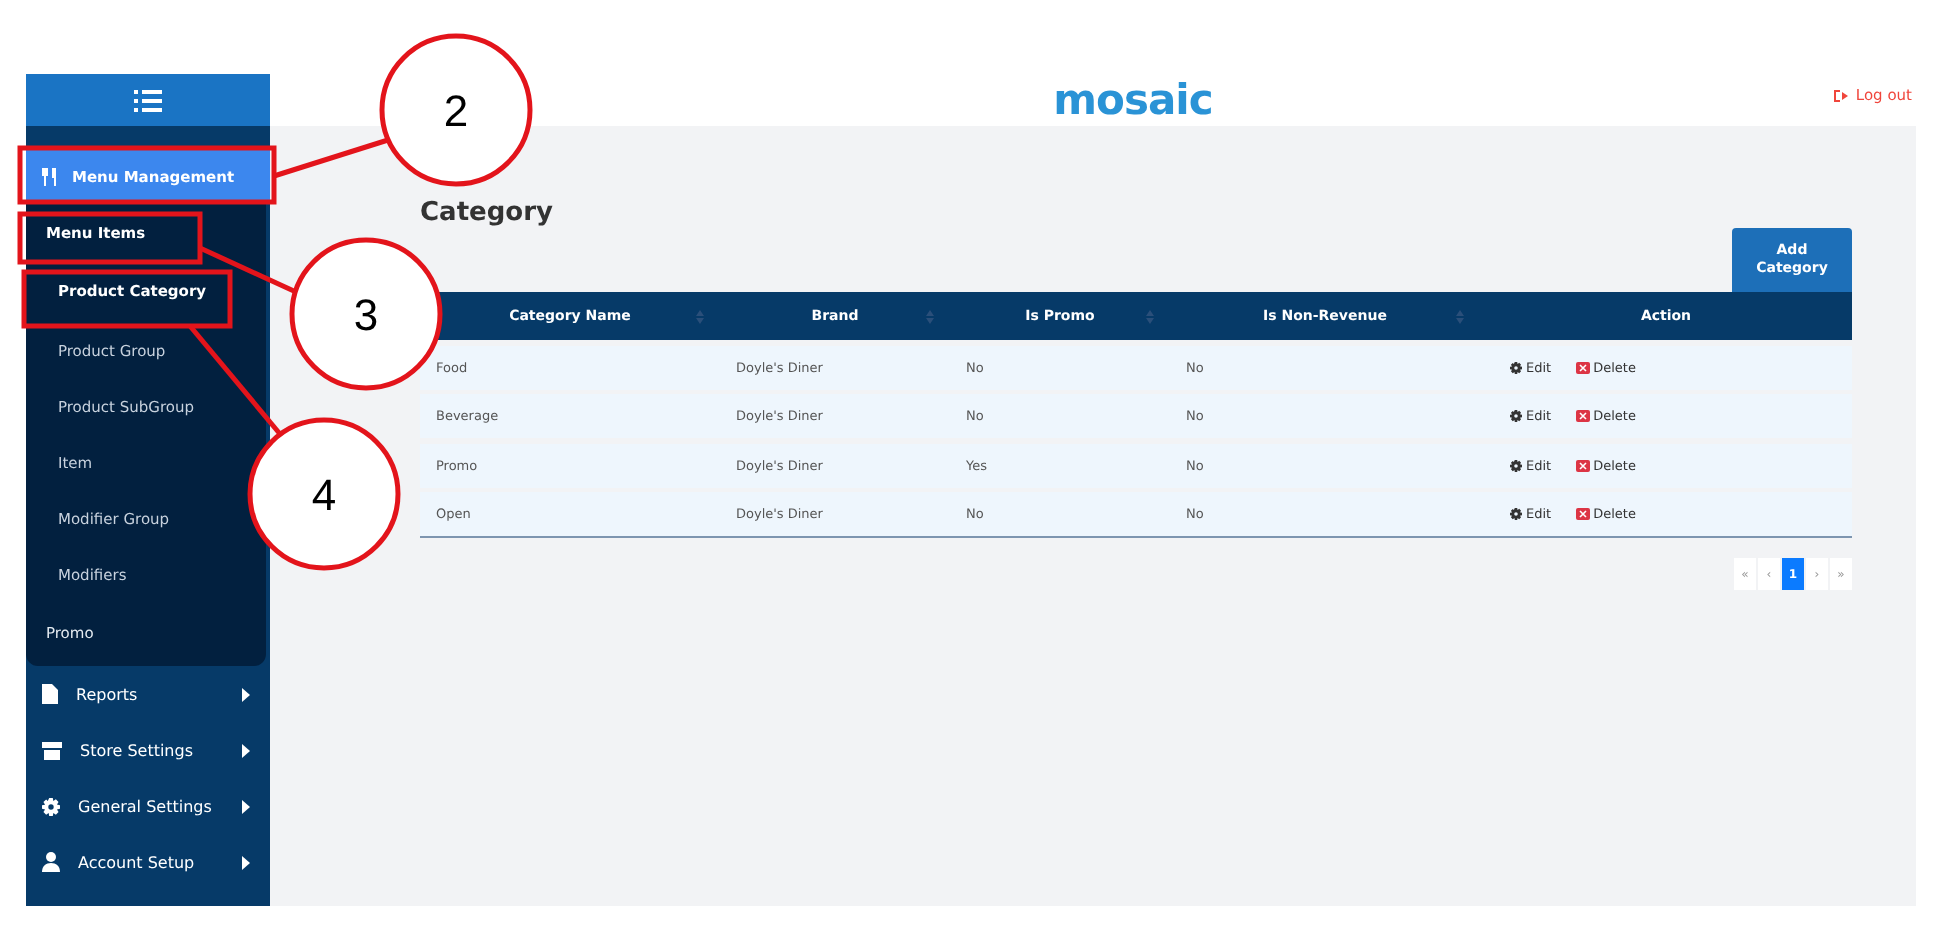 This screenshot has width=1944, height=928. Describe the element at coordinates (49, 176) in the screenshot. I see `fork-knife-icon` at that location.